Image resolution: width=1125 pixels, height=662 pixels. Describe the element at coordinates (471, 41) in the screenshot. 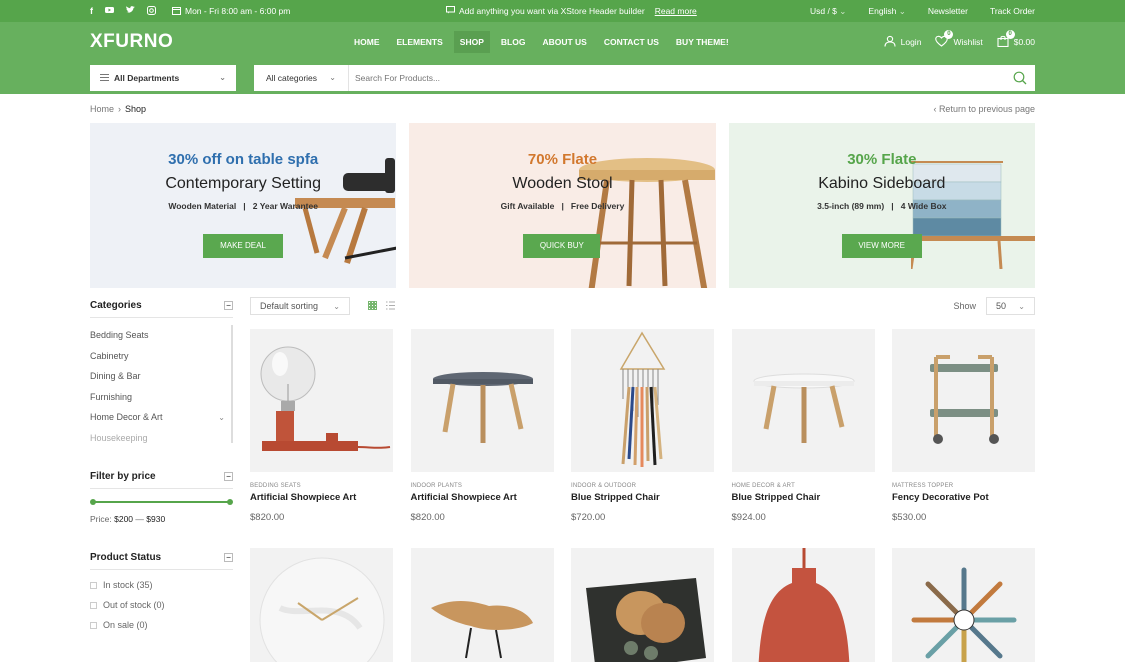

I see `nav-shop: SHOP` at that location.